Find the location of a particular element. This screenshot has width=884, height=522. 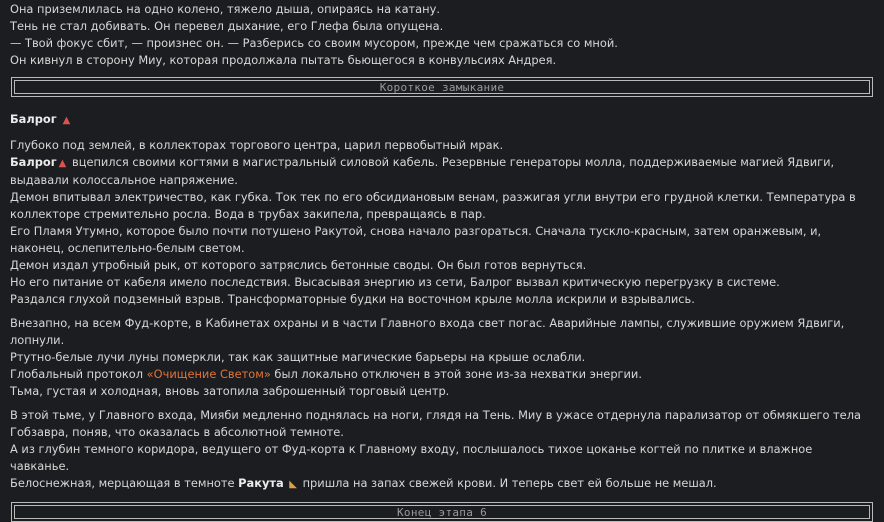

paragraph-text: Глобальный протокол is located at coordinates (77, 374).